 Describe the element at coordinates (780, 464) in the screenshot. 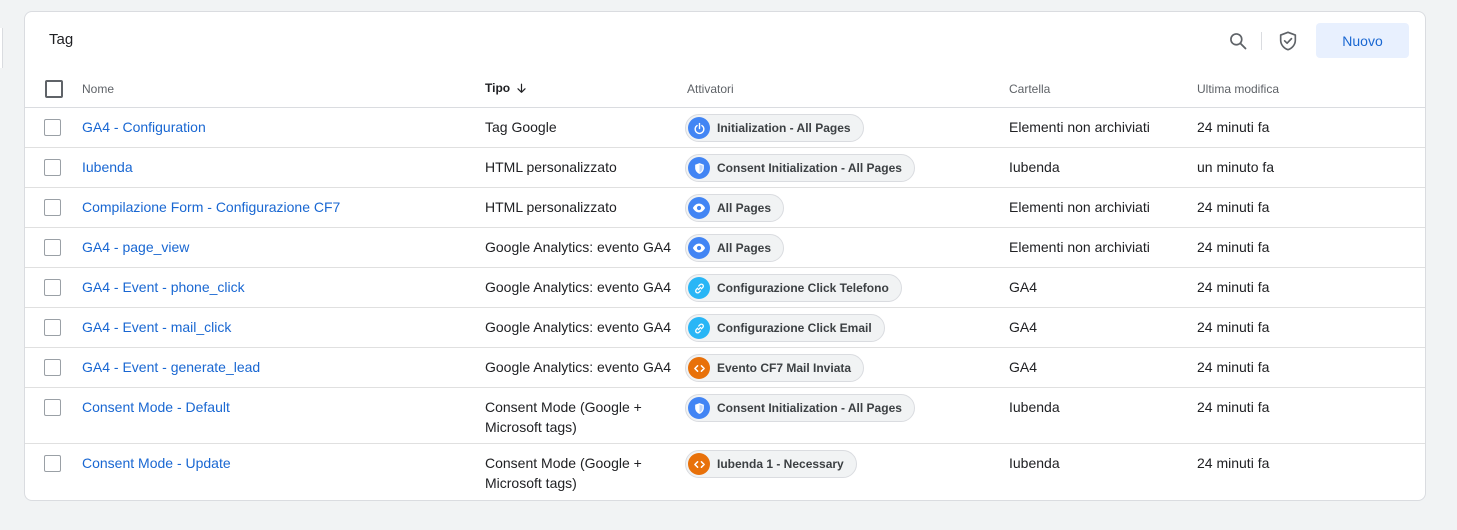

I see `trigger-chip-label: Iubenda 1 - Necessary` at that location.